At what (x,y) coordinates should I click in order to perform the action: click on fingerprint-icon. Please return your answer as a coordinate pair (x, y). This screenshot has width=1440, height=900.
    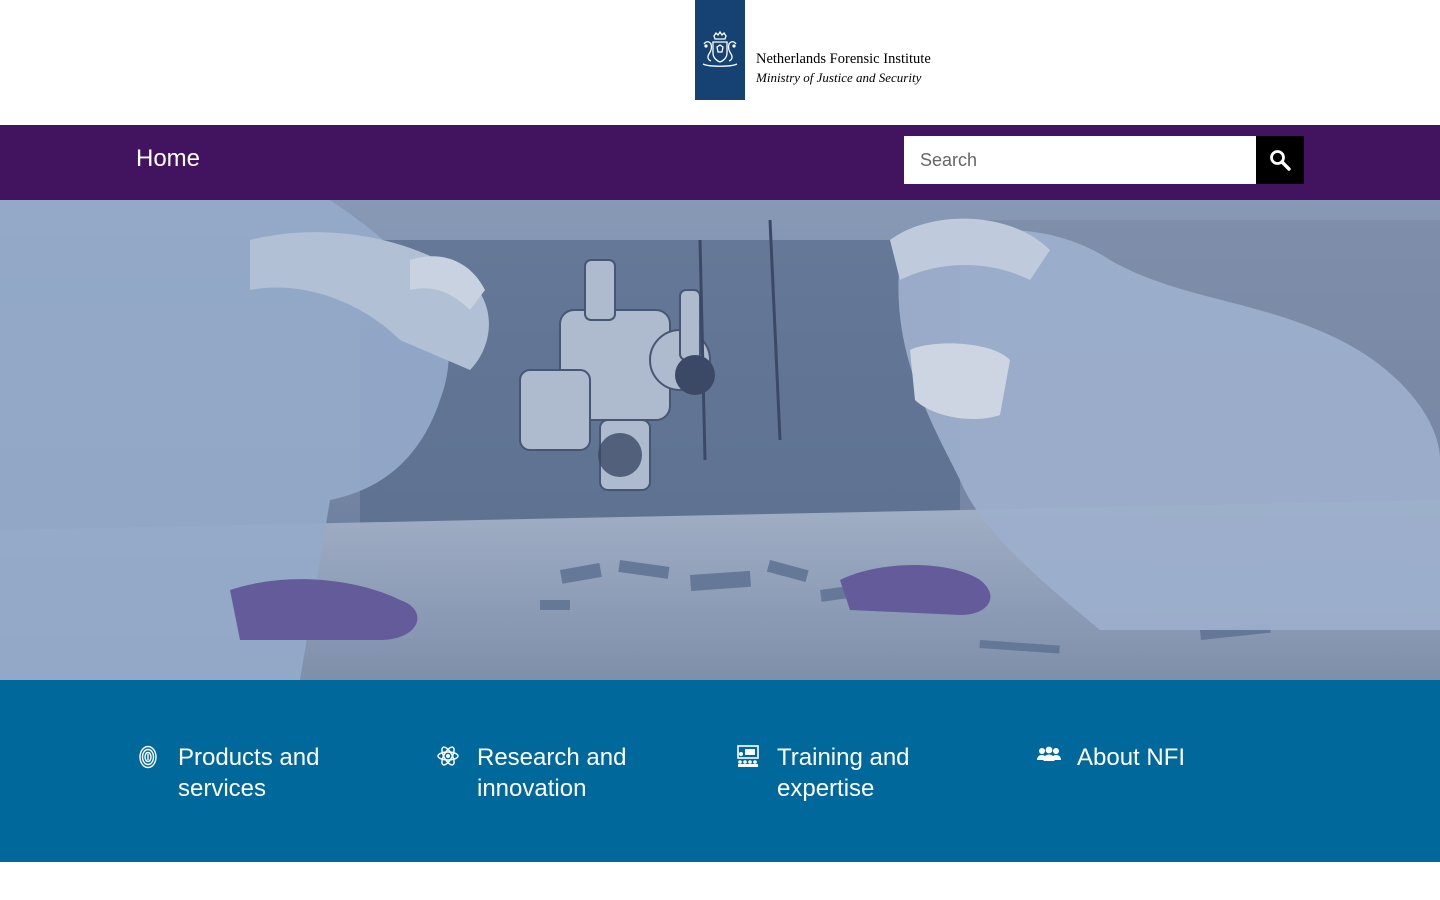
    Looking at the image, I should click on (149, 757).